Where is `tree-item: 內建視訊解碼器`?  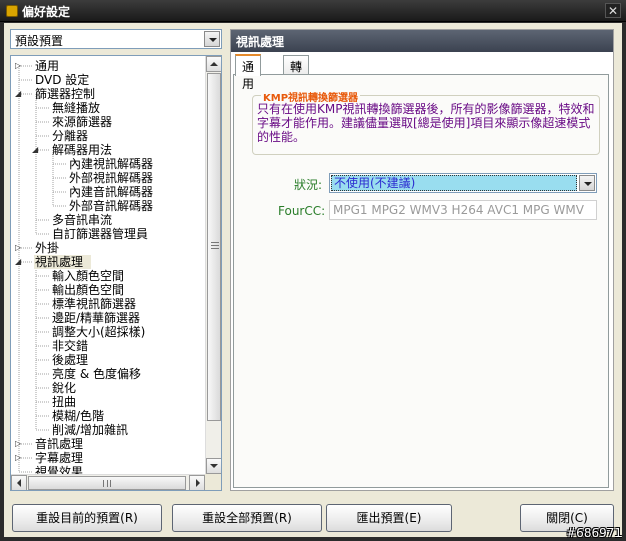
tree-item: 內建視訊解碼器 is located at coordinates (114, 164).